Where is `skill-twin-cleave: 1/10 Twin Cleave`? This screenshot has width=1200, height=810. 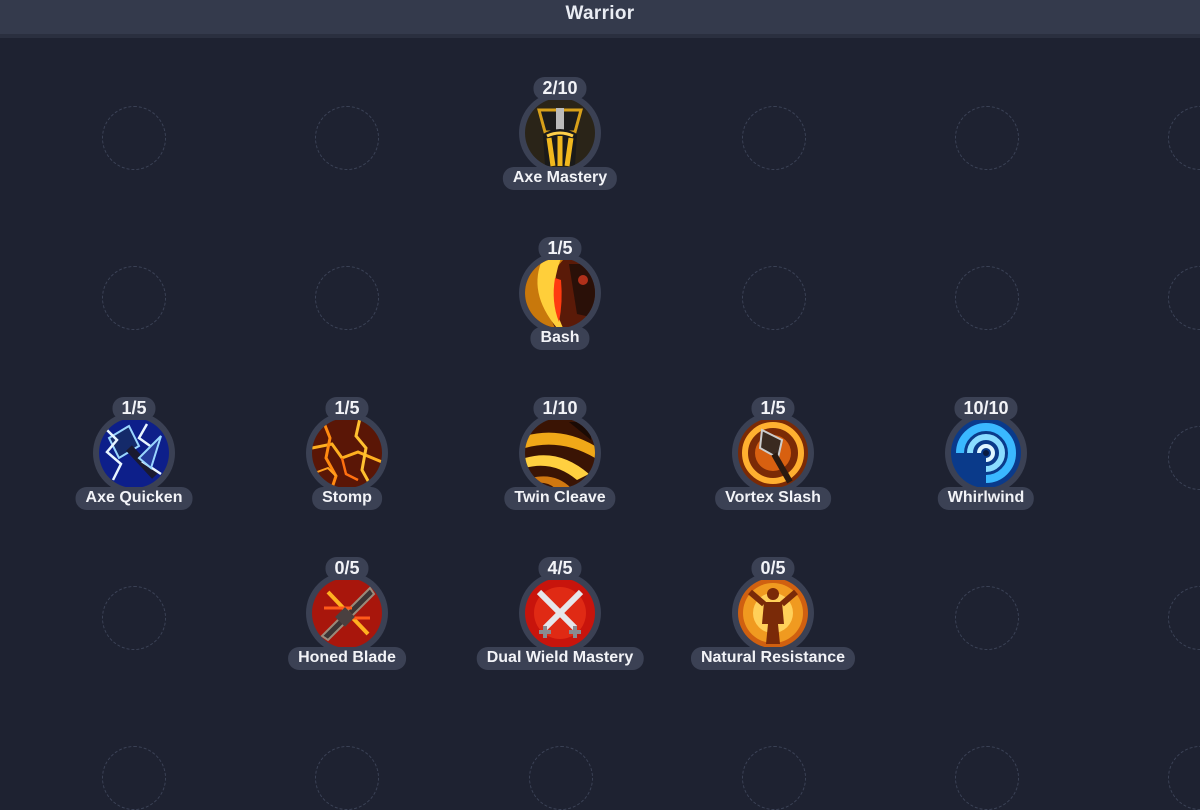 skill-twin-cleave: 1/10 Twin Cleave is located at coordinates (560, 457).